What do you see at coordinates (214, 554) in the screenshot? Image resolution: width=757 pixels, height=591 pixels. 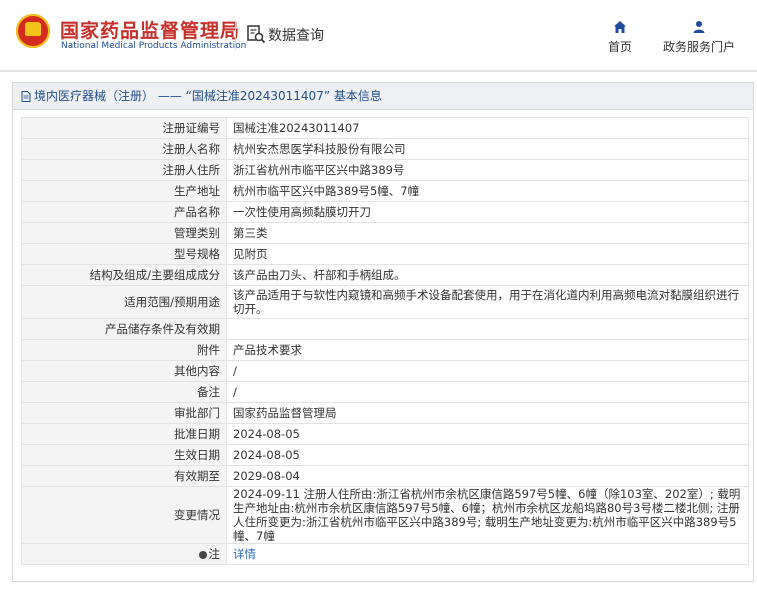 I see `note-label: 注` at bounding box center [214, 554].